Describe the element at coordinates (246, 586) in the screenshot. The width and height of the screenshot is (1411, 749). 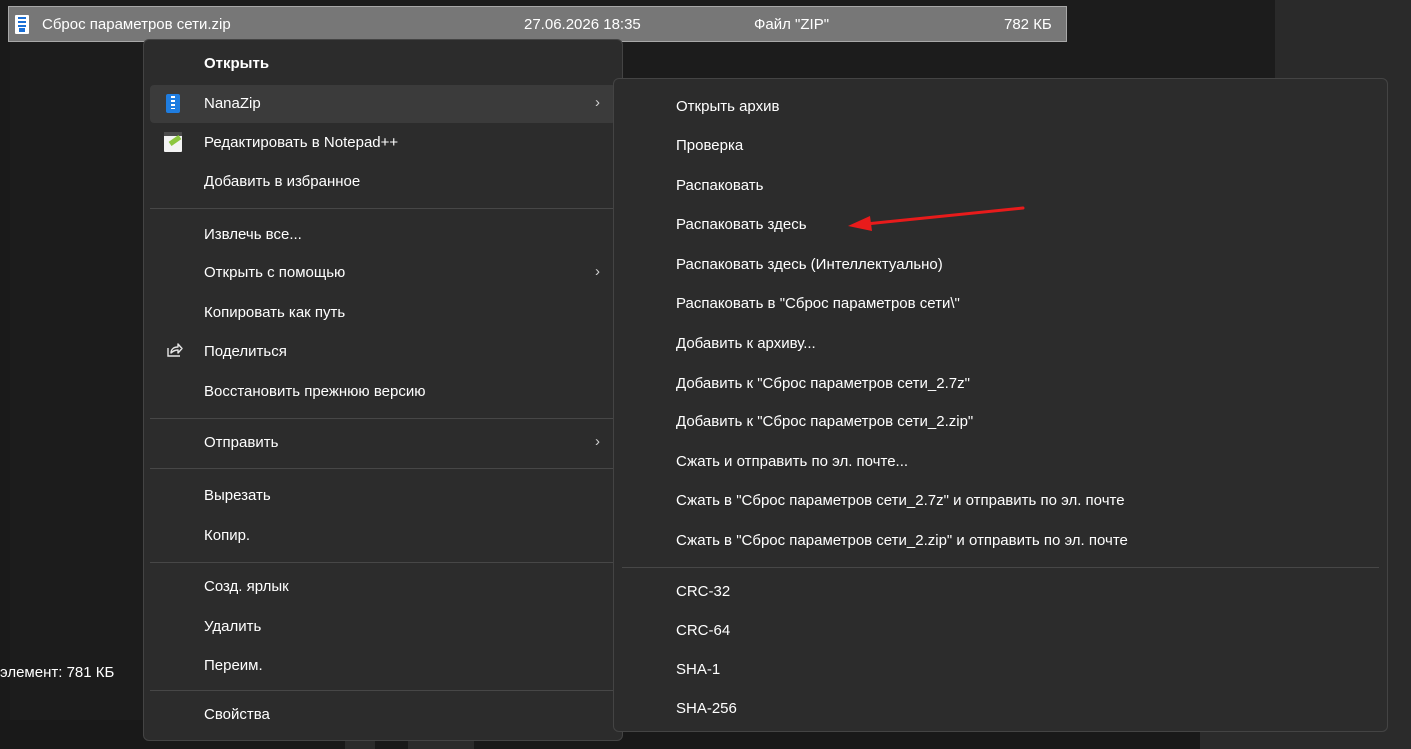
I see `menu-item-label: Созд. ярлык` at that location.